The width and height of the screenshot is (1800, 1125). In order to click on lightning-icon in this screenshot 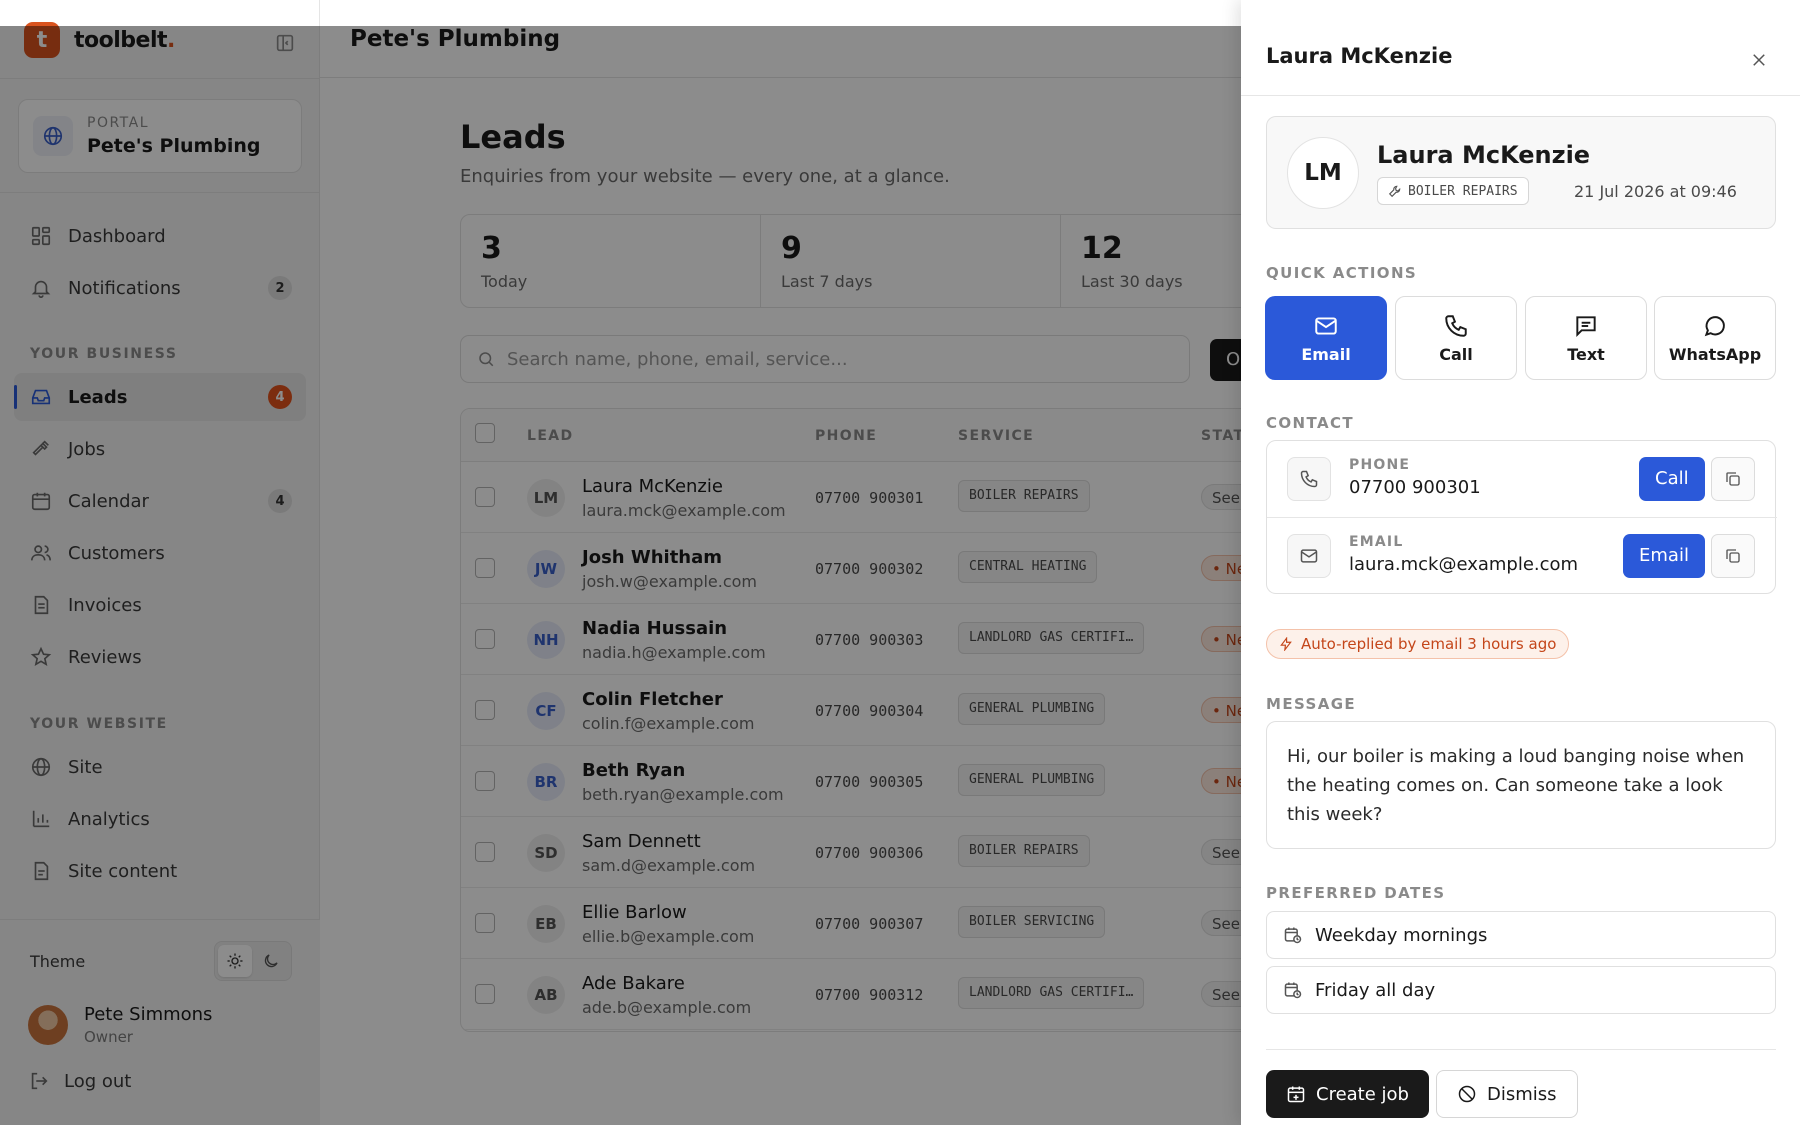, I will do `click(1286, 644)`.